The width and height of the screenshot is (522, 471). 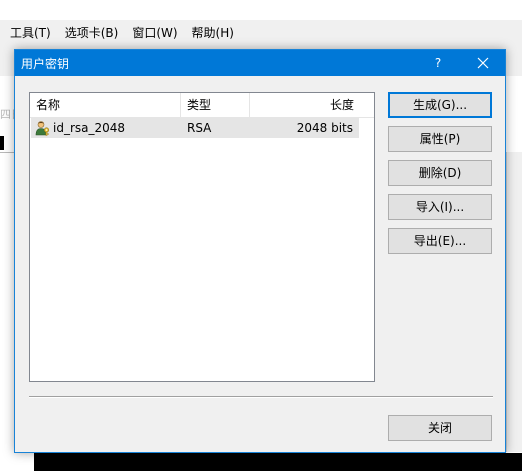 I want to click on menu-window: 窗口(W), so click(x=153, y=32).